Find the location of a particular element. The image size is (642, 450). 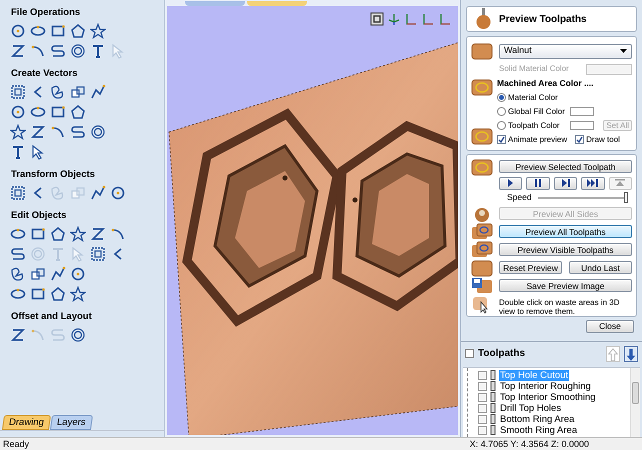

speed-slider-thumb is located at coordinates (626, 197).